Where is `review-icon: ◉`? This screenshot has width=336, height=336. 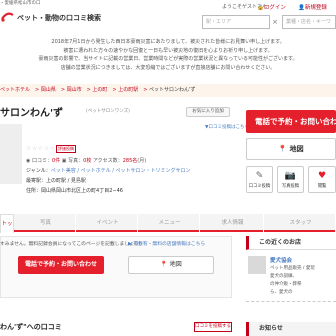 review-icon: ◉ is located at coordinates (28, 161).